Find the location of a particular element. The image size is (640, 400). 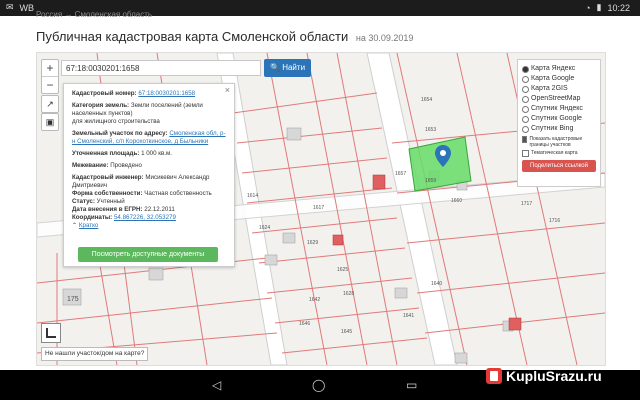

layer-option: Карта Яндекс is located at coordinates (559, 69).